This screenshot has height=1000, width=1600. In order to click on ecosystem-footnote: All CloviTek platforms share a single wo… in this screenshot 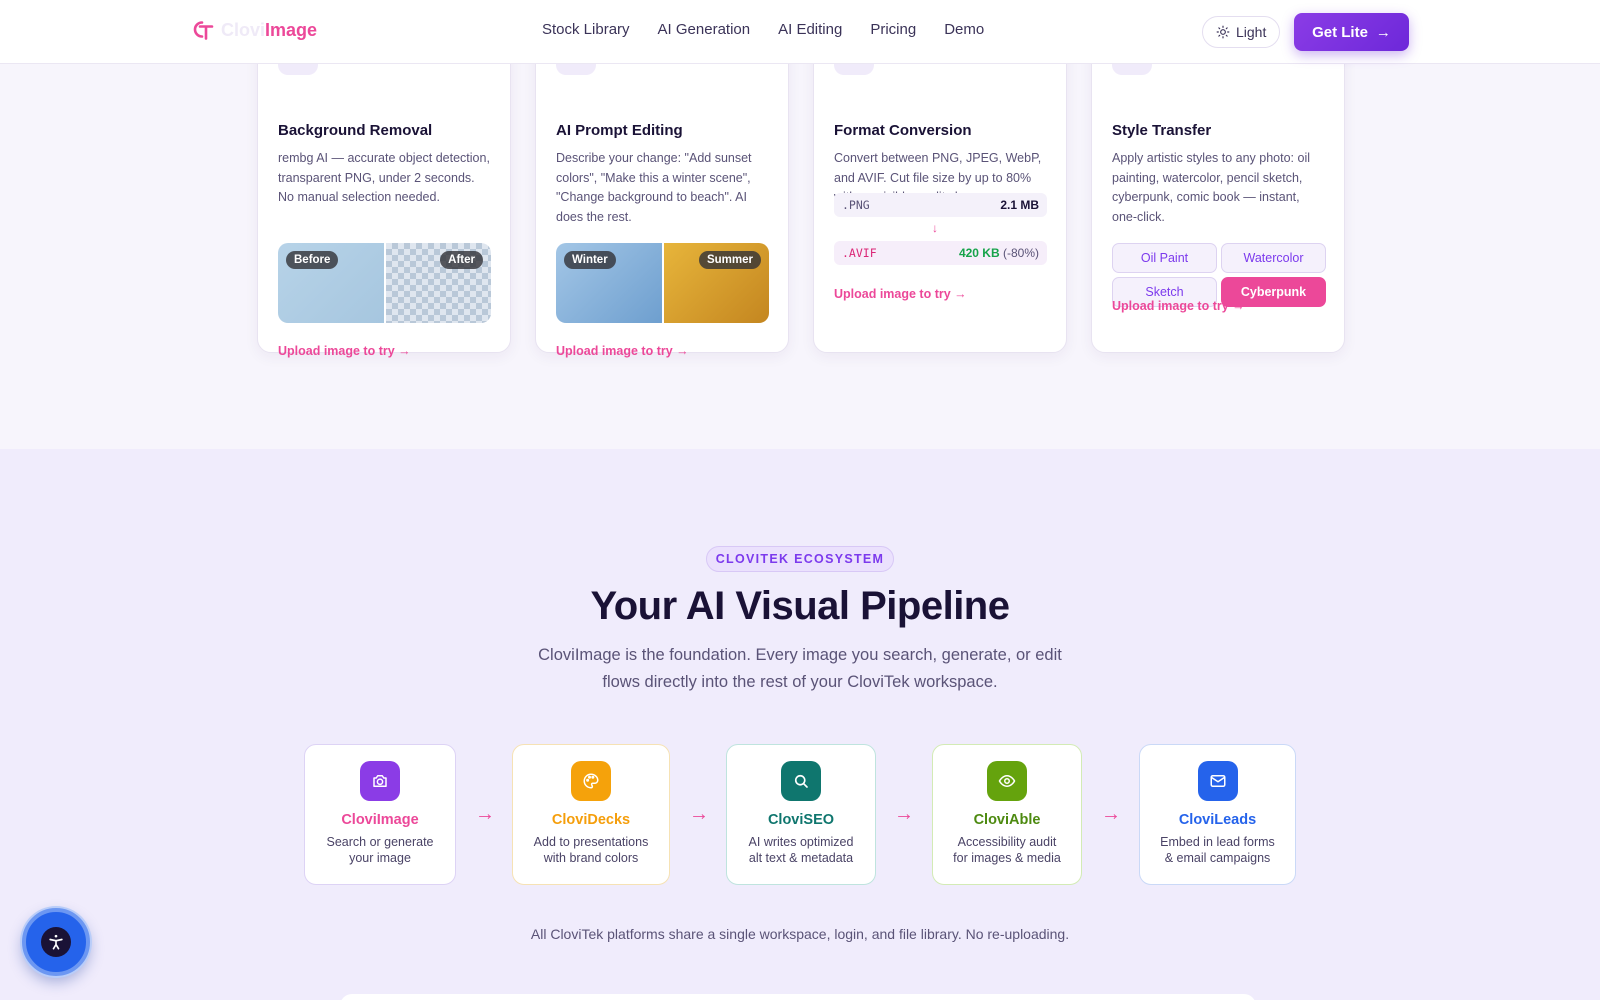, I will do `click(800, 934)`.